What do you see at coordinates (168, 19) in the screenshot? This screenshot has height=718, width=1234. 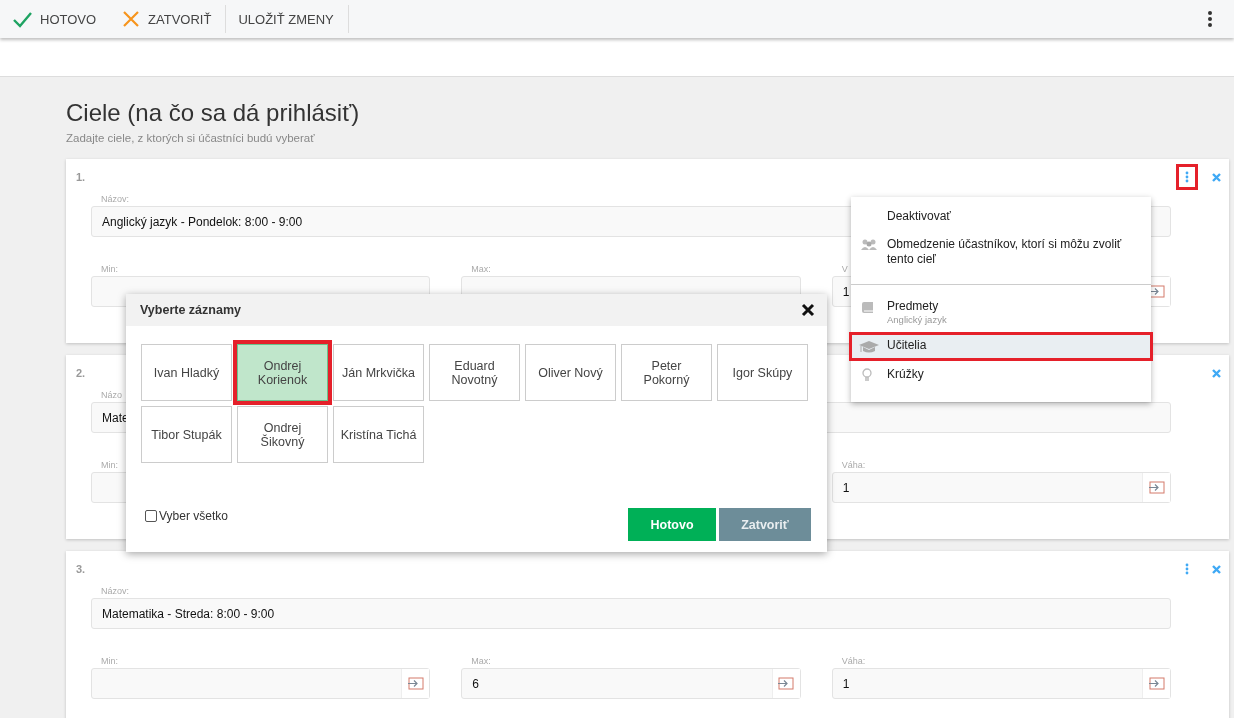 I see `close-button: ZATVORIŤ` at bounding box center [168, 19].